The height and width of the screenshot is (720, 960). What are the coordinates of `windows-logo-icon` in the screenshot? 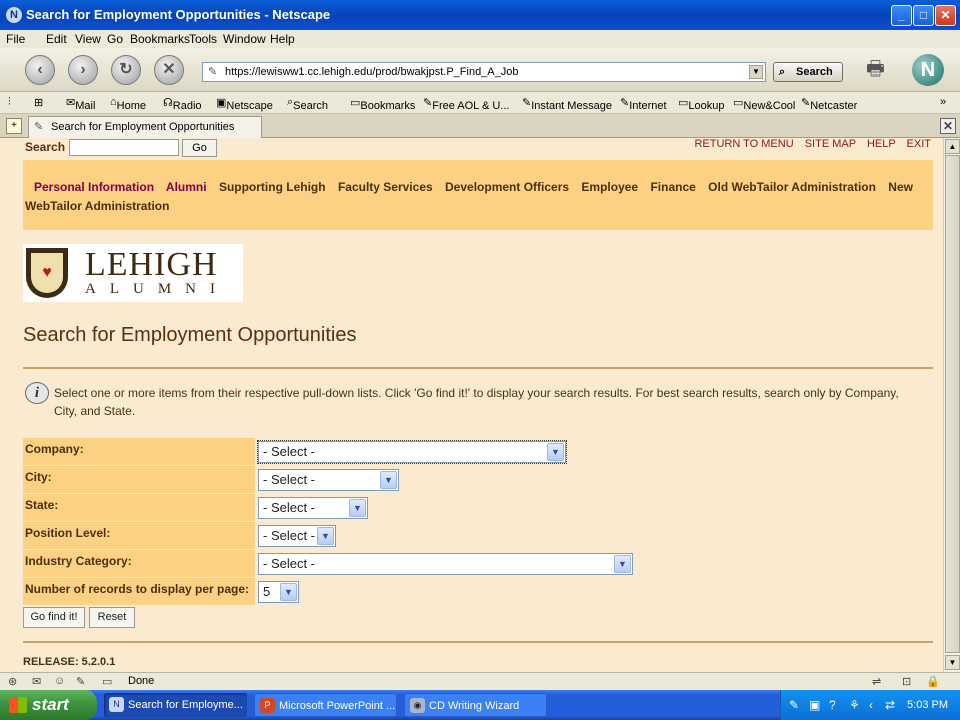 It's located at (18, 705).